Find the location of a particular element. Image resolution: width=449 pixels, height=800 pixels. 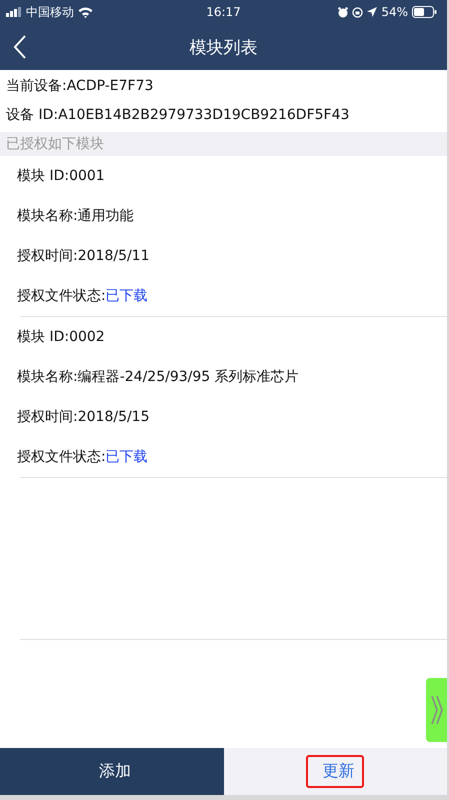

module-id: 模块 ID:0002 is located at coordinates (61, 337).